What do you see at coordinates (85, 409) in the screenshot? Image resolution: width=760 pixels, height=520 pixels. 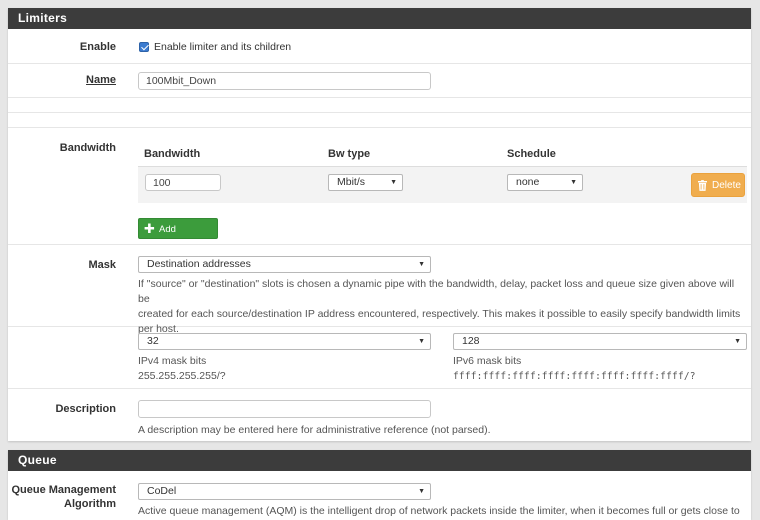 I see `description-label: Description` at bounding box center [85, 409].